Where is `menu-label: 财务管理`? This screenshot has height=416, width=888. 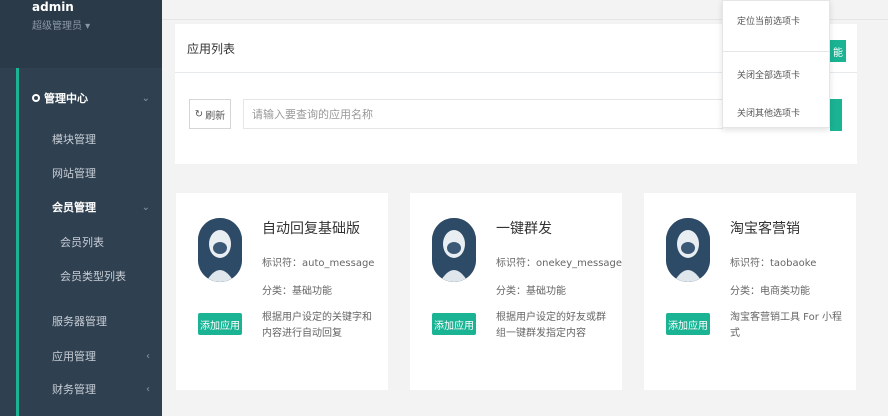 menu-label: 财务管理 is located at coordinates (74, 389).